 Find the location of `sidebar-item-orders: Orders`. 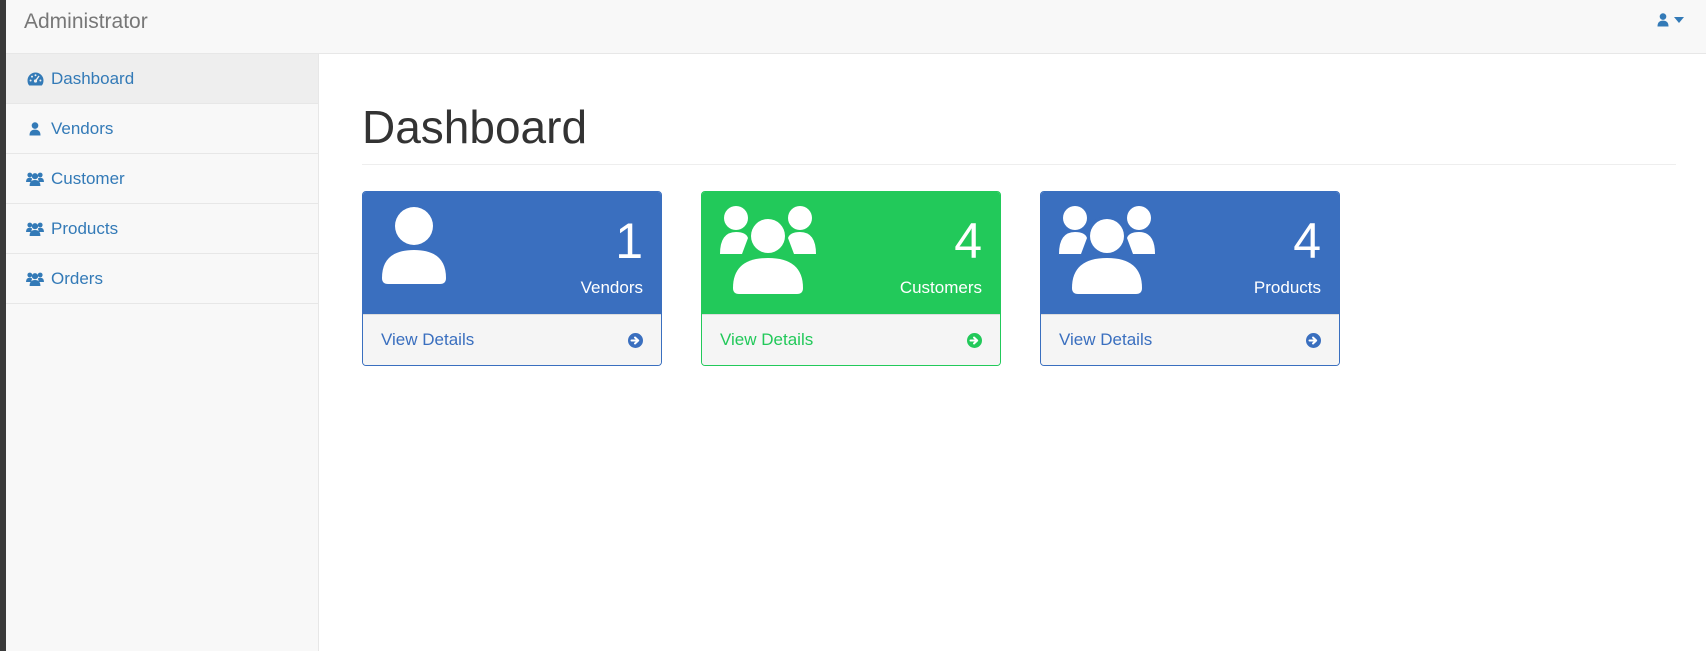

sidebar-item-orders: Orders is located at coordinates (162, 279).